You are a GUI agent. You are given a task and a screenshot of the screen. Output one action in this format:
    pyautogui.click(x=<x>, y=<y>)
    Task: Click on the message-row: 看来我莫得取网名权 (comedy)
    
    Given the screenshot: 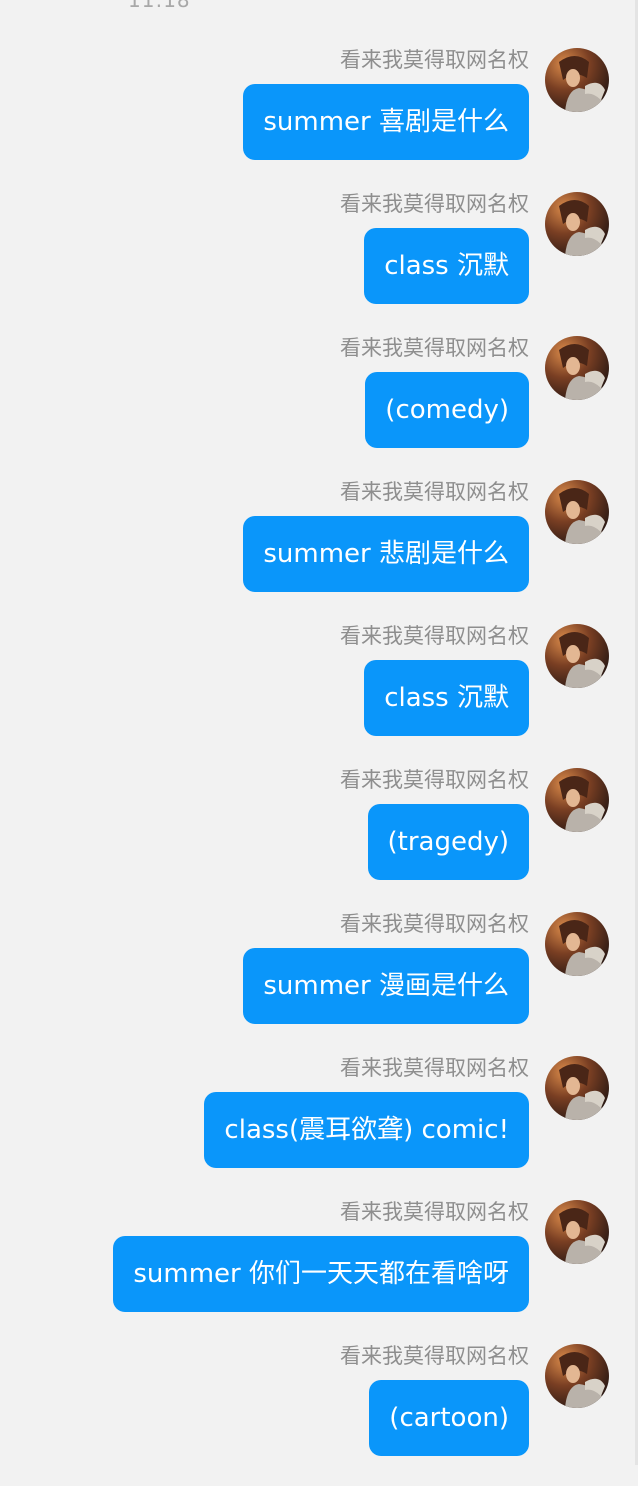 What is the action you would take?
    pyautogui.click(x=319, y=406)
    